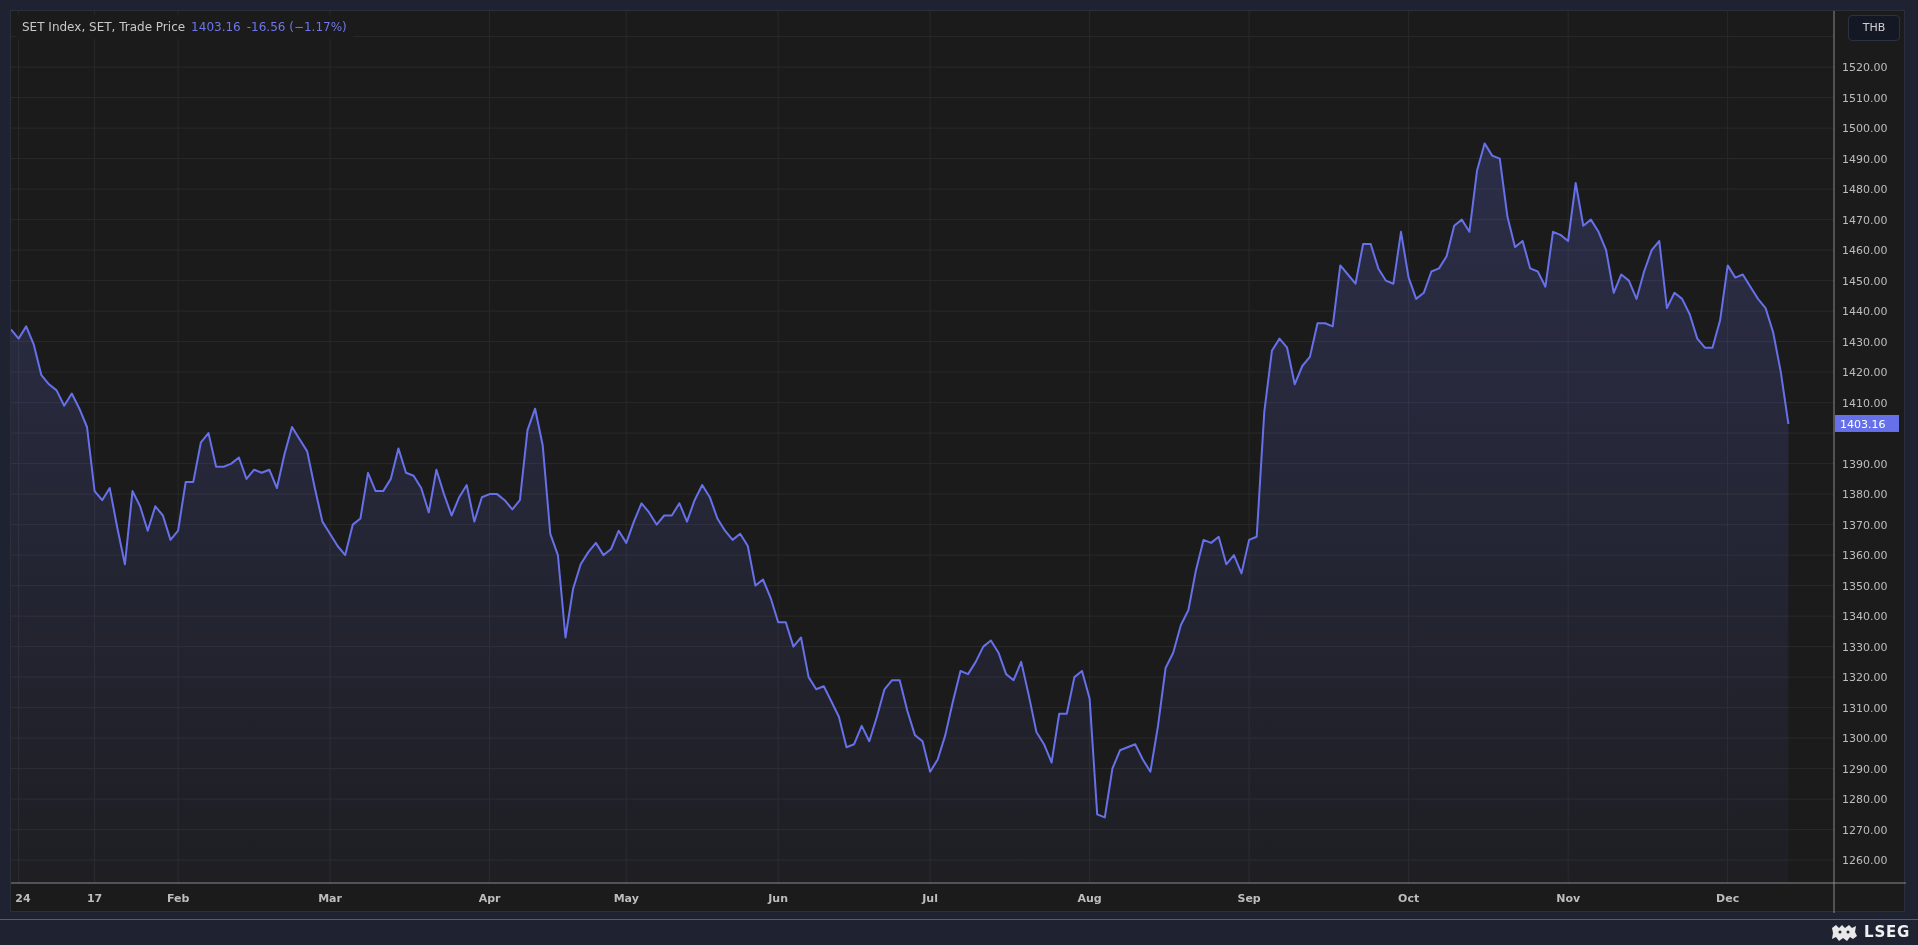  Describe the element at coordinates (1865, 464) in the screenshot. I see `y-axis-label: 1390.00` at that location.